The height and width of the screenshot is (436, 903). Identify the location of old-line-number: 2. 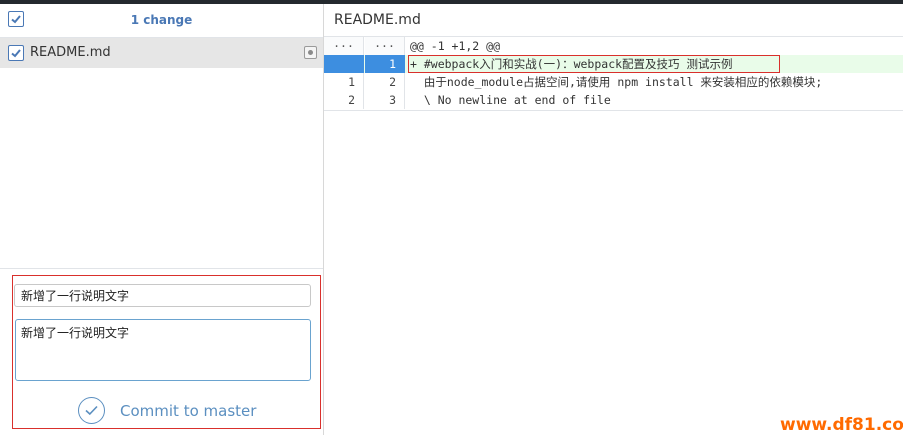
(344, 100).